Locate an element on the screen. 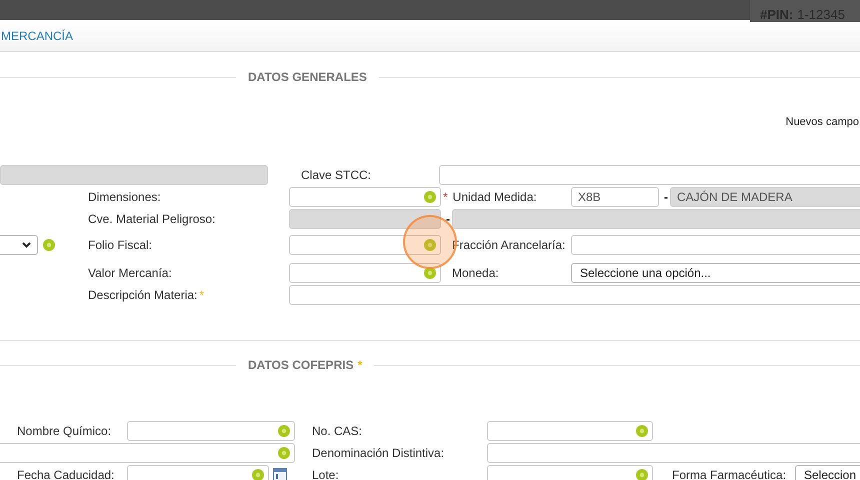 The image size is (860, 480). dropdown: Seleccion is located at coordinates (827, 472).